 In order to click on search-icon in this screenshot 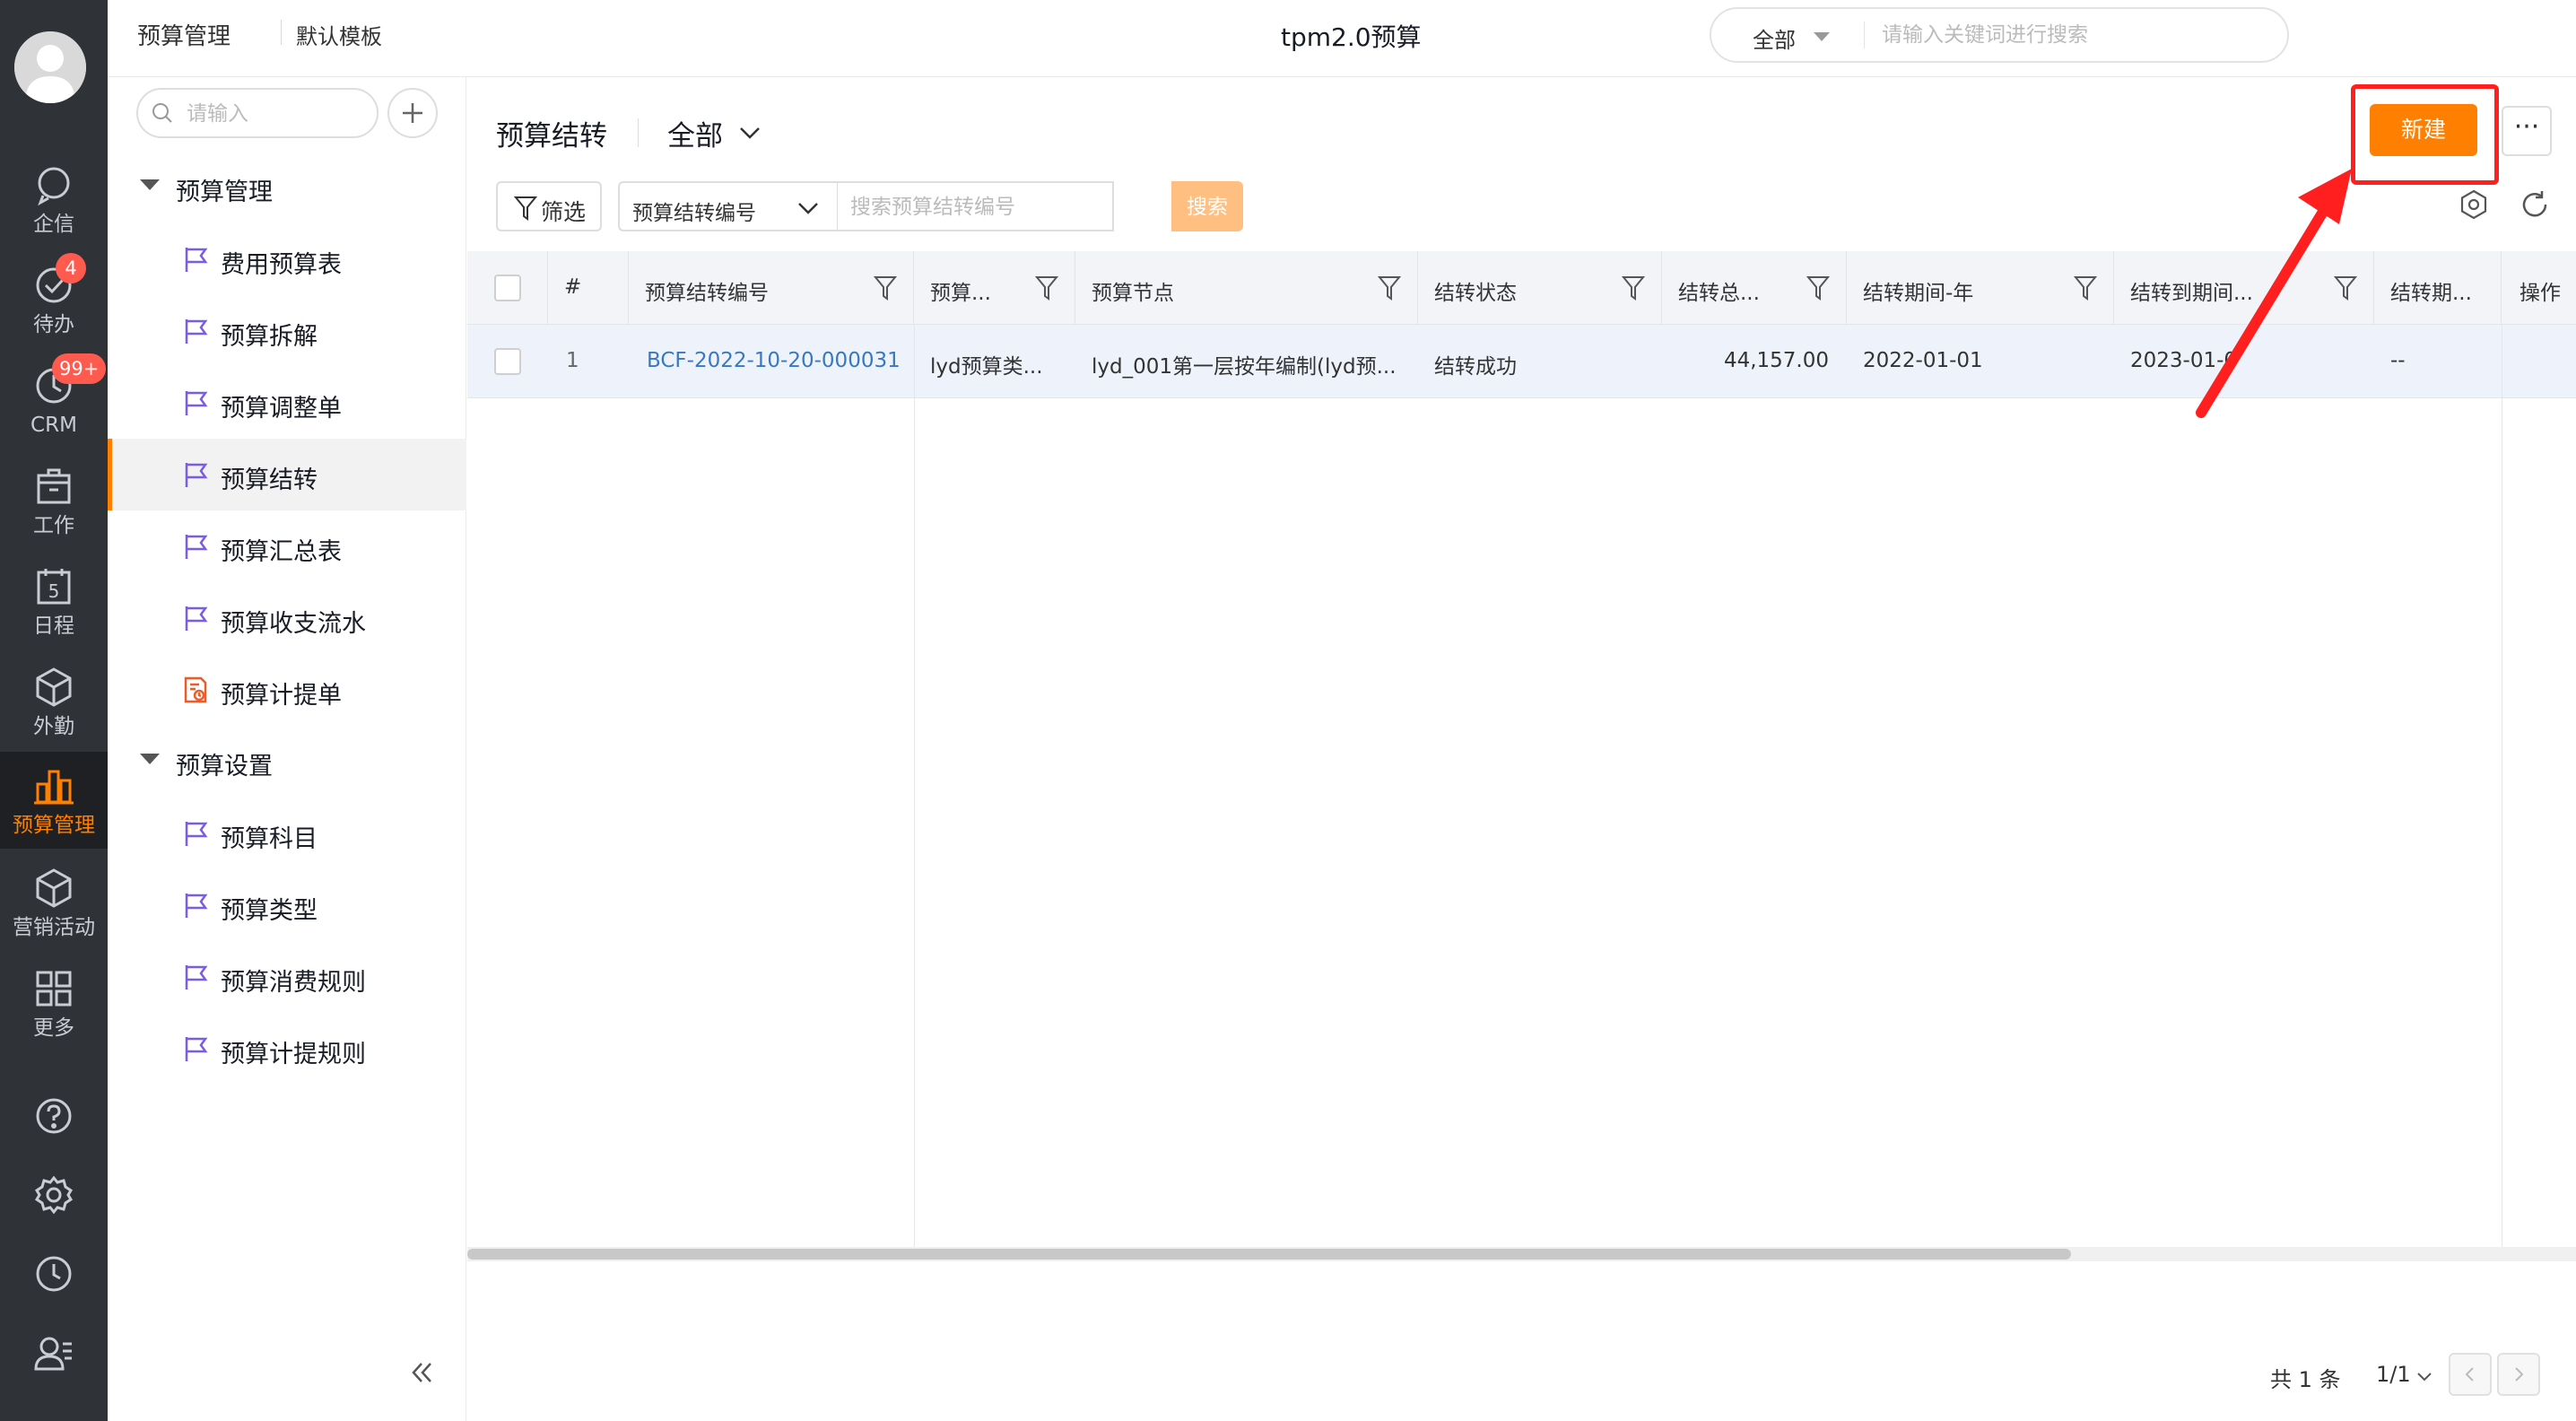, I will do `click(162, 113)`.